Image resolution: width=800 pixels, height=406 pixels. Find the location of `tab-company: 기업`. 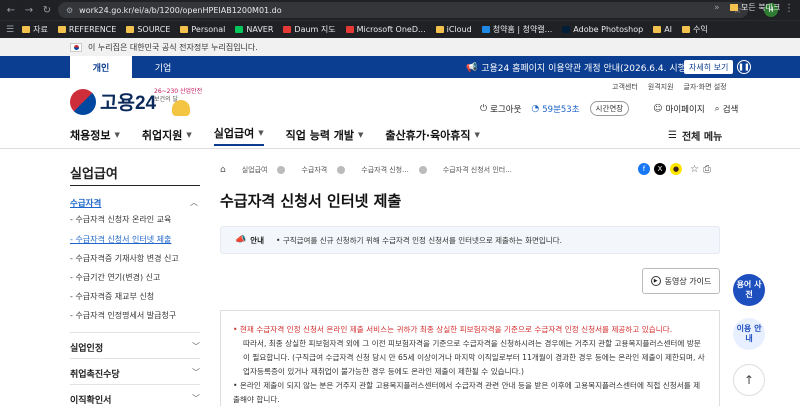

tab-company: 기업 is located at coordinates (163, 67).